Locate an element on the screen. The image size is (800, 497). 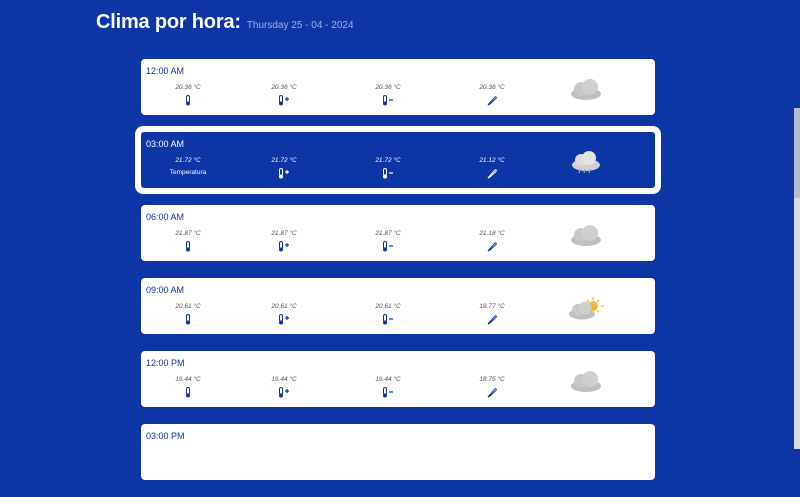
max-temperature-cell: 20.61 °C is located at coordinates (284, 314).